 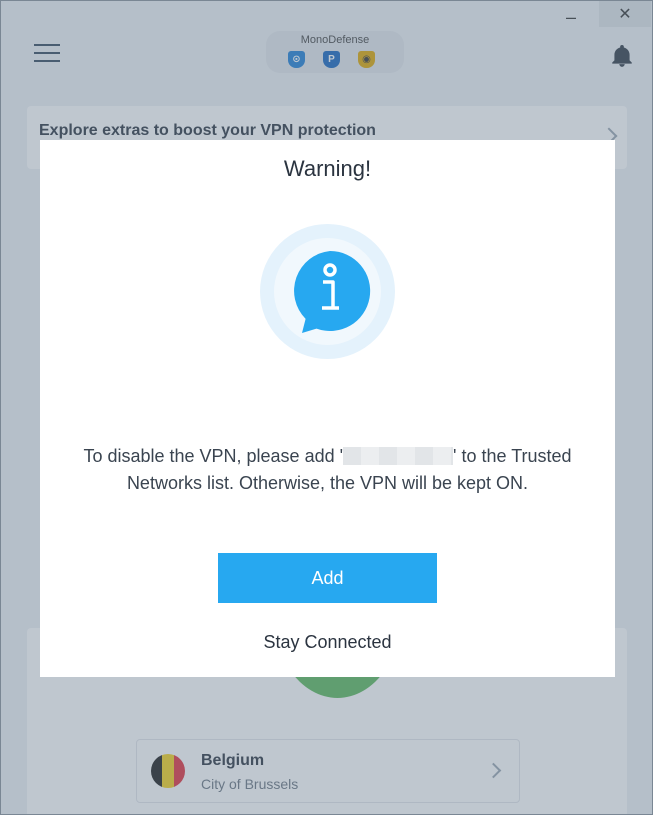 What do you see at coordinates (213, 456) in the screenshot?
I see `message-part-1: To disable the VPN, please add '` at bounding box center [213, 456].